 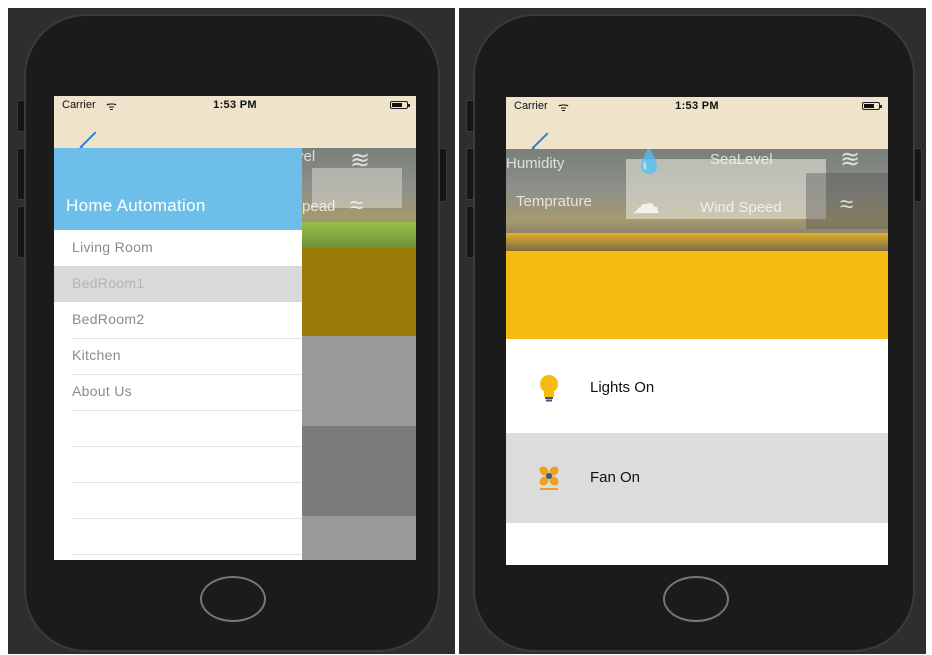 What do you see at coordinates (697, 478) in the screenshot?
I see `fan-control-row: Fan On` at bounding box center [697, 478].